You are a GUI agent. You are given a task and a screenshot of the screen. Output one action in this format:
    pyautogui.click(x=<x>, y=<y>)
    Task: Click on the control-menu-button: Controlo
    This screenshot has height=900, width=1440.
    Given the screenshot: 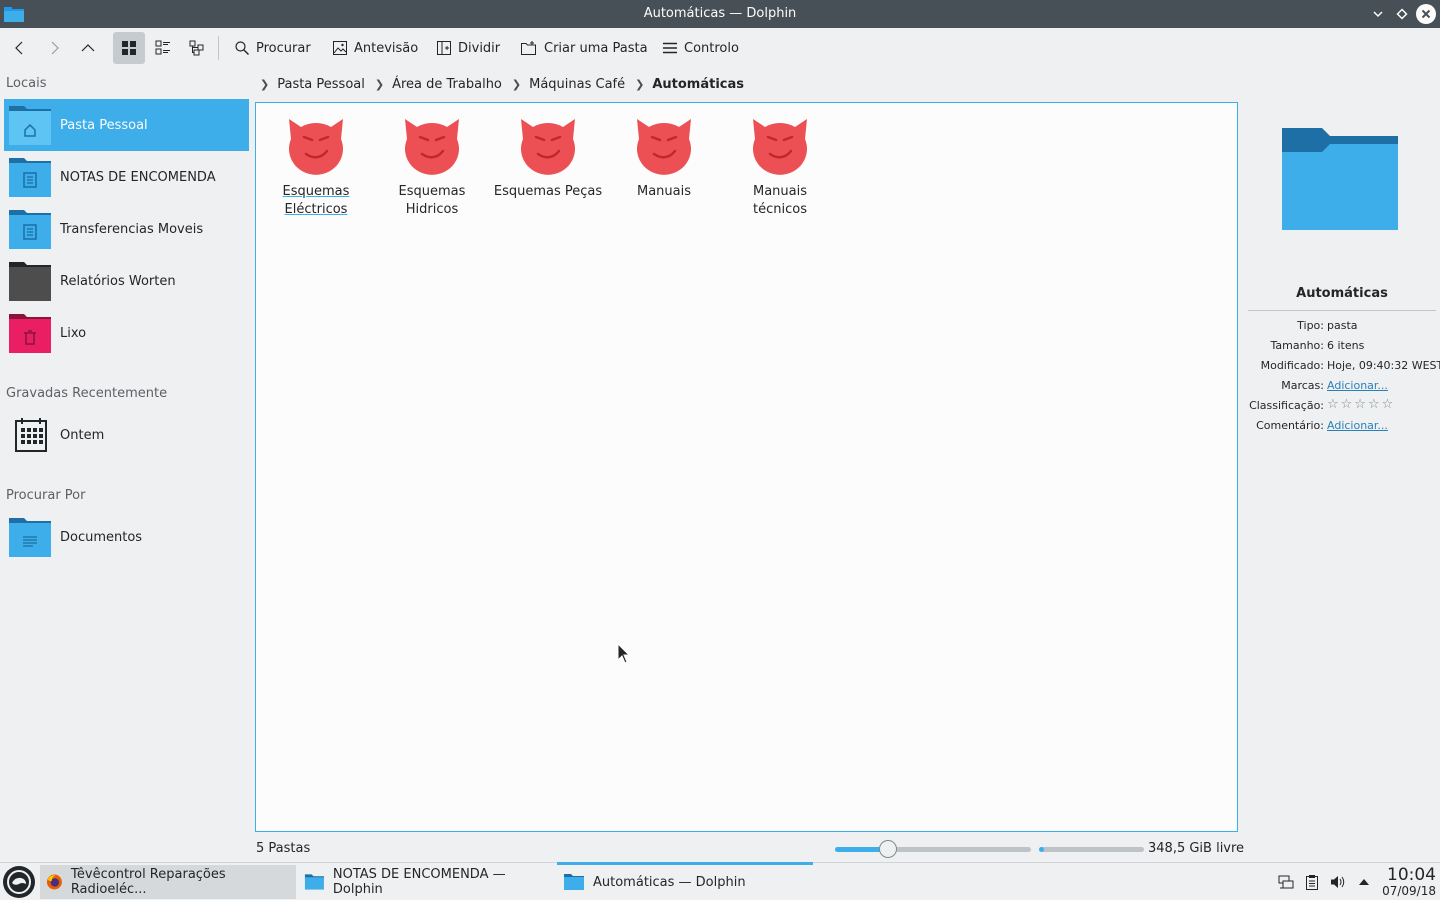 What is the action you would take?
    pyautogui.click(x=700, y=48)
    